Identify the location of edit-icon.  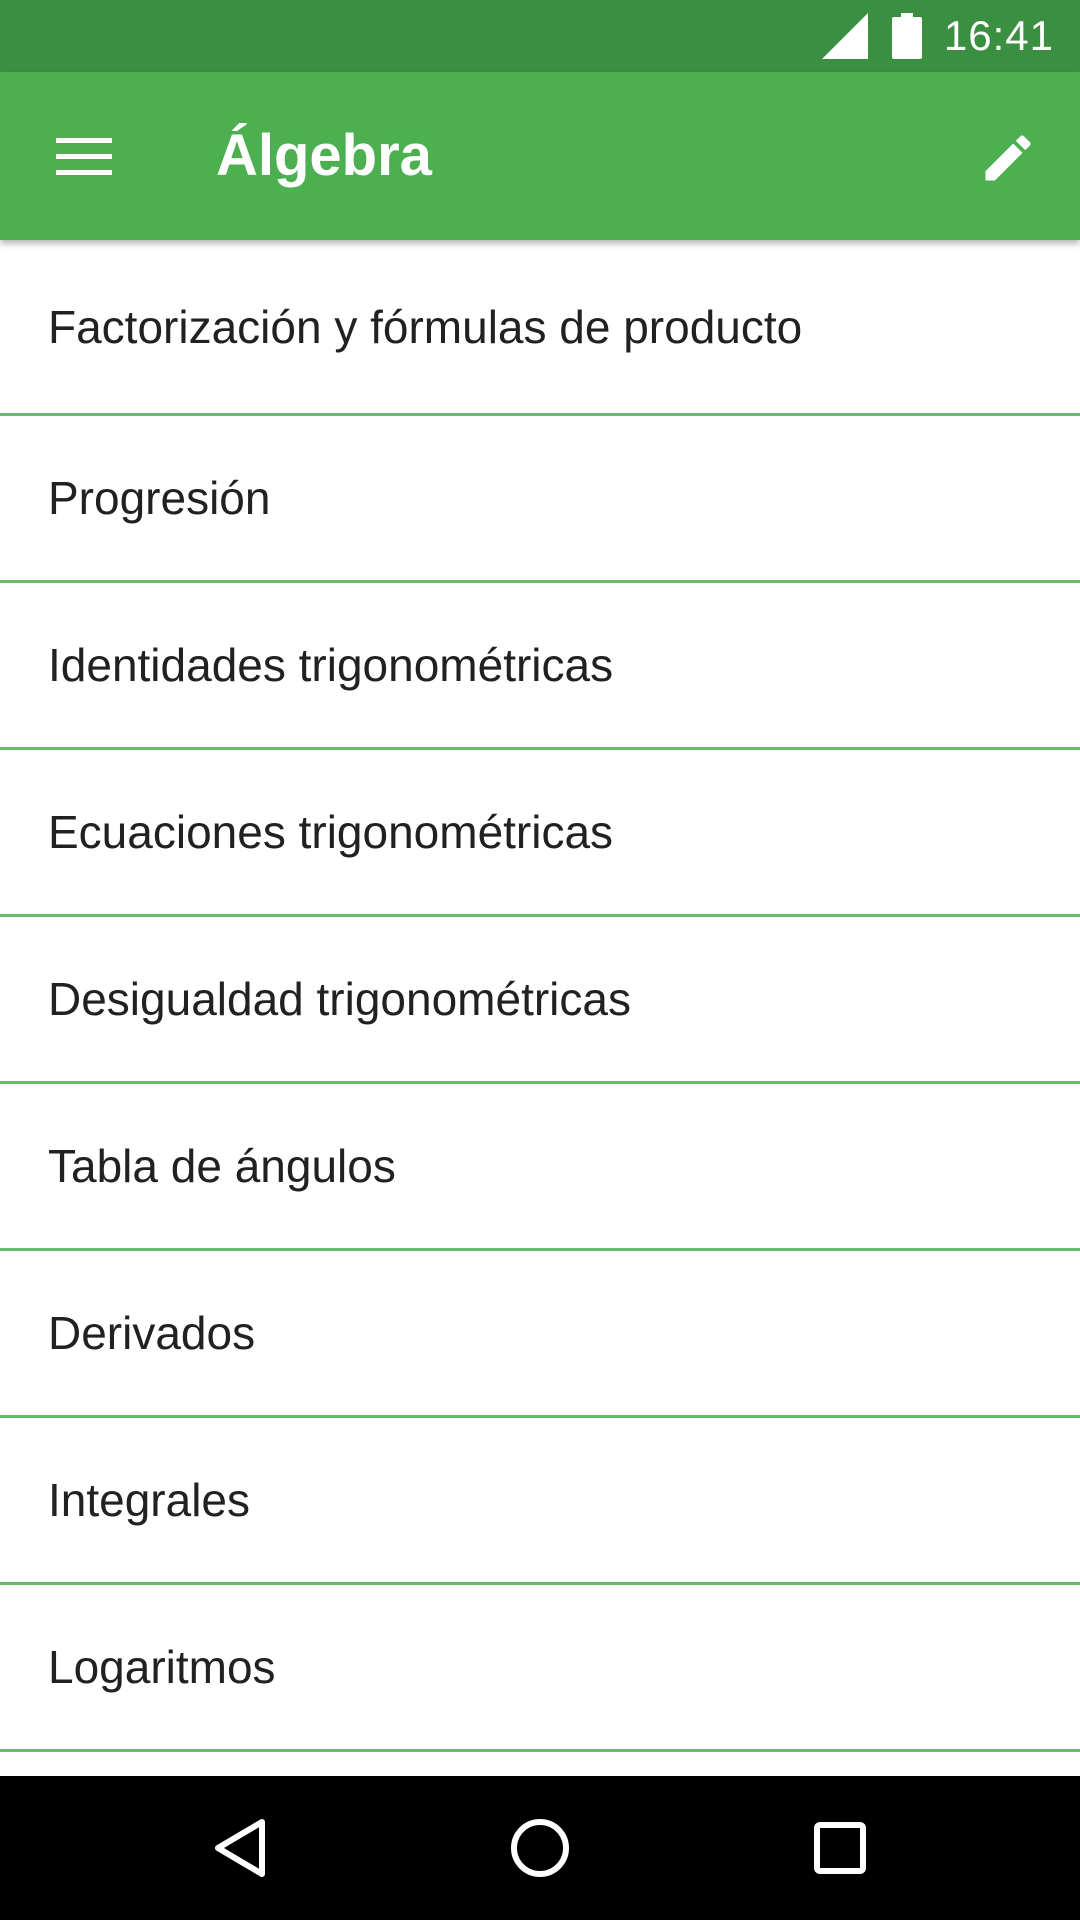
(1008, 158).